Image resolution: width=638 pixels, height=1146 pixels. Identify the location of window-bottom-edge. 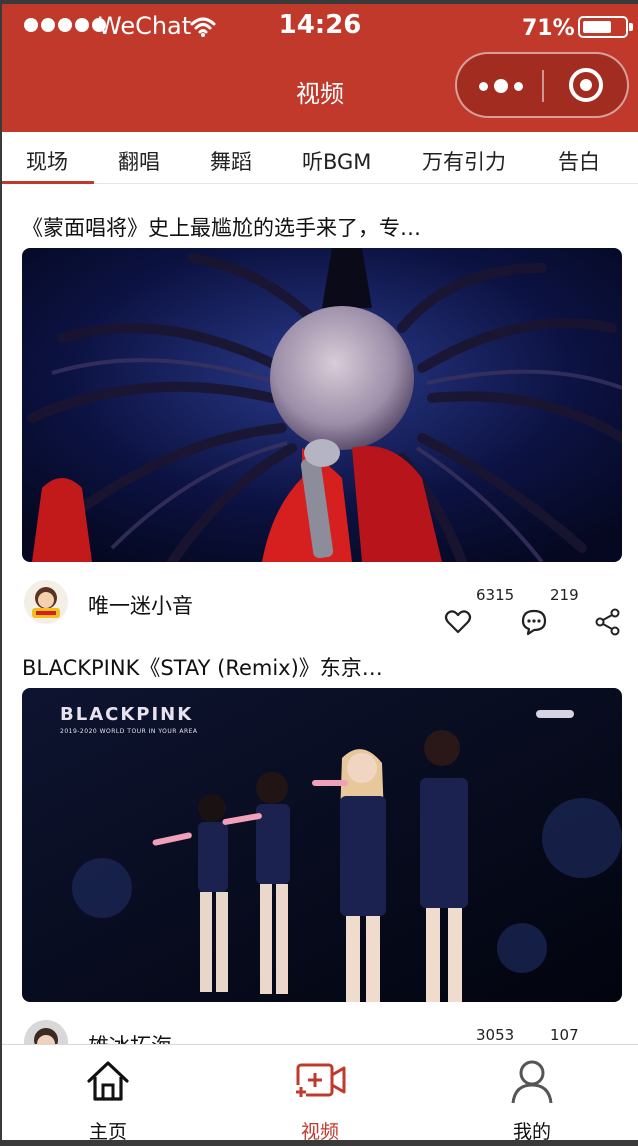
(319, 1143).